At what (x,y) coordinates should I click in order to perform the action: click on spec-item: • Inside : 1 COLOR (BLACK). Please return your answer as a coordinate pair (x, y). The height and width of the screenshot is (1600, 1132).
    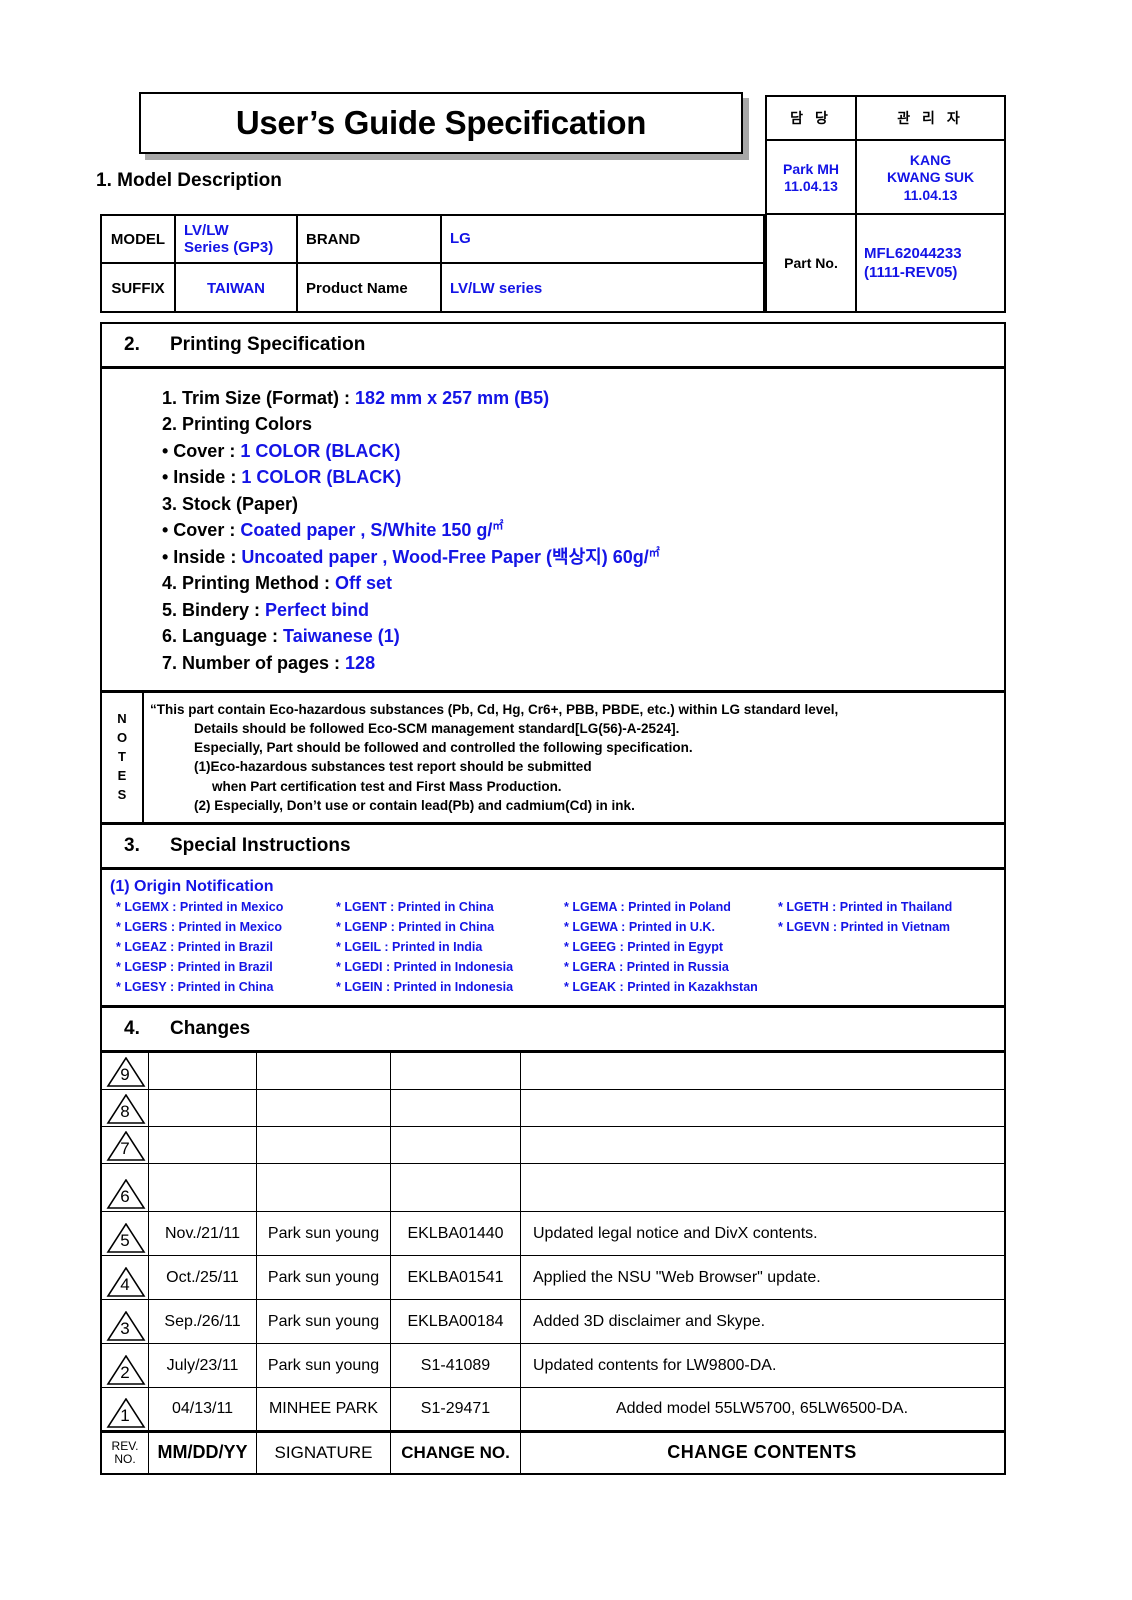
    Looking at the image, I should click on (583, 477).